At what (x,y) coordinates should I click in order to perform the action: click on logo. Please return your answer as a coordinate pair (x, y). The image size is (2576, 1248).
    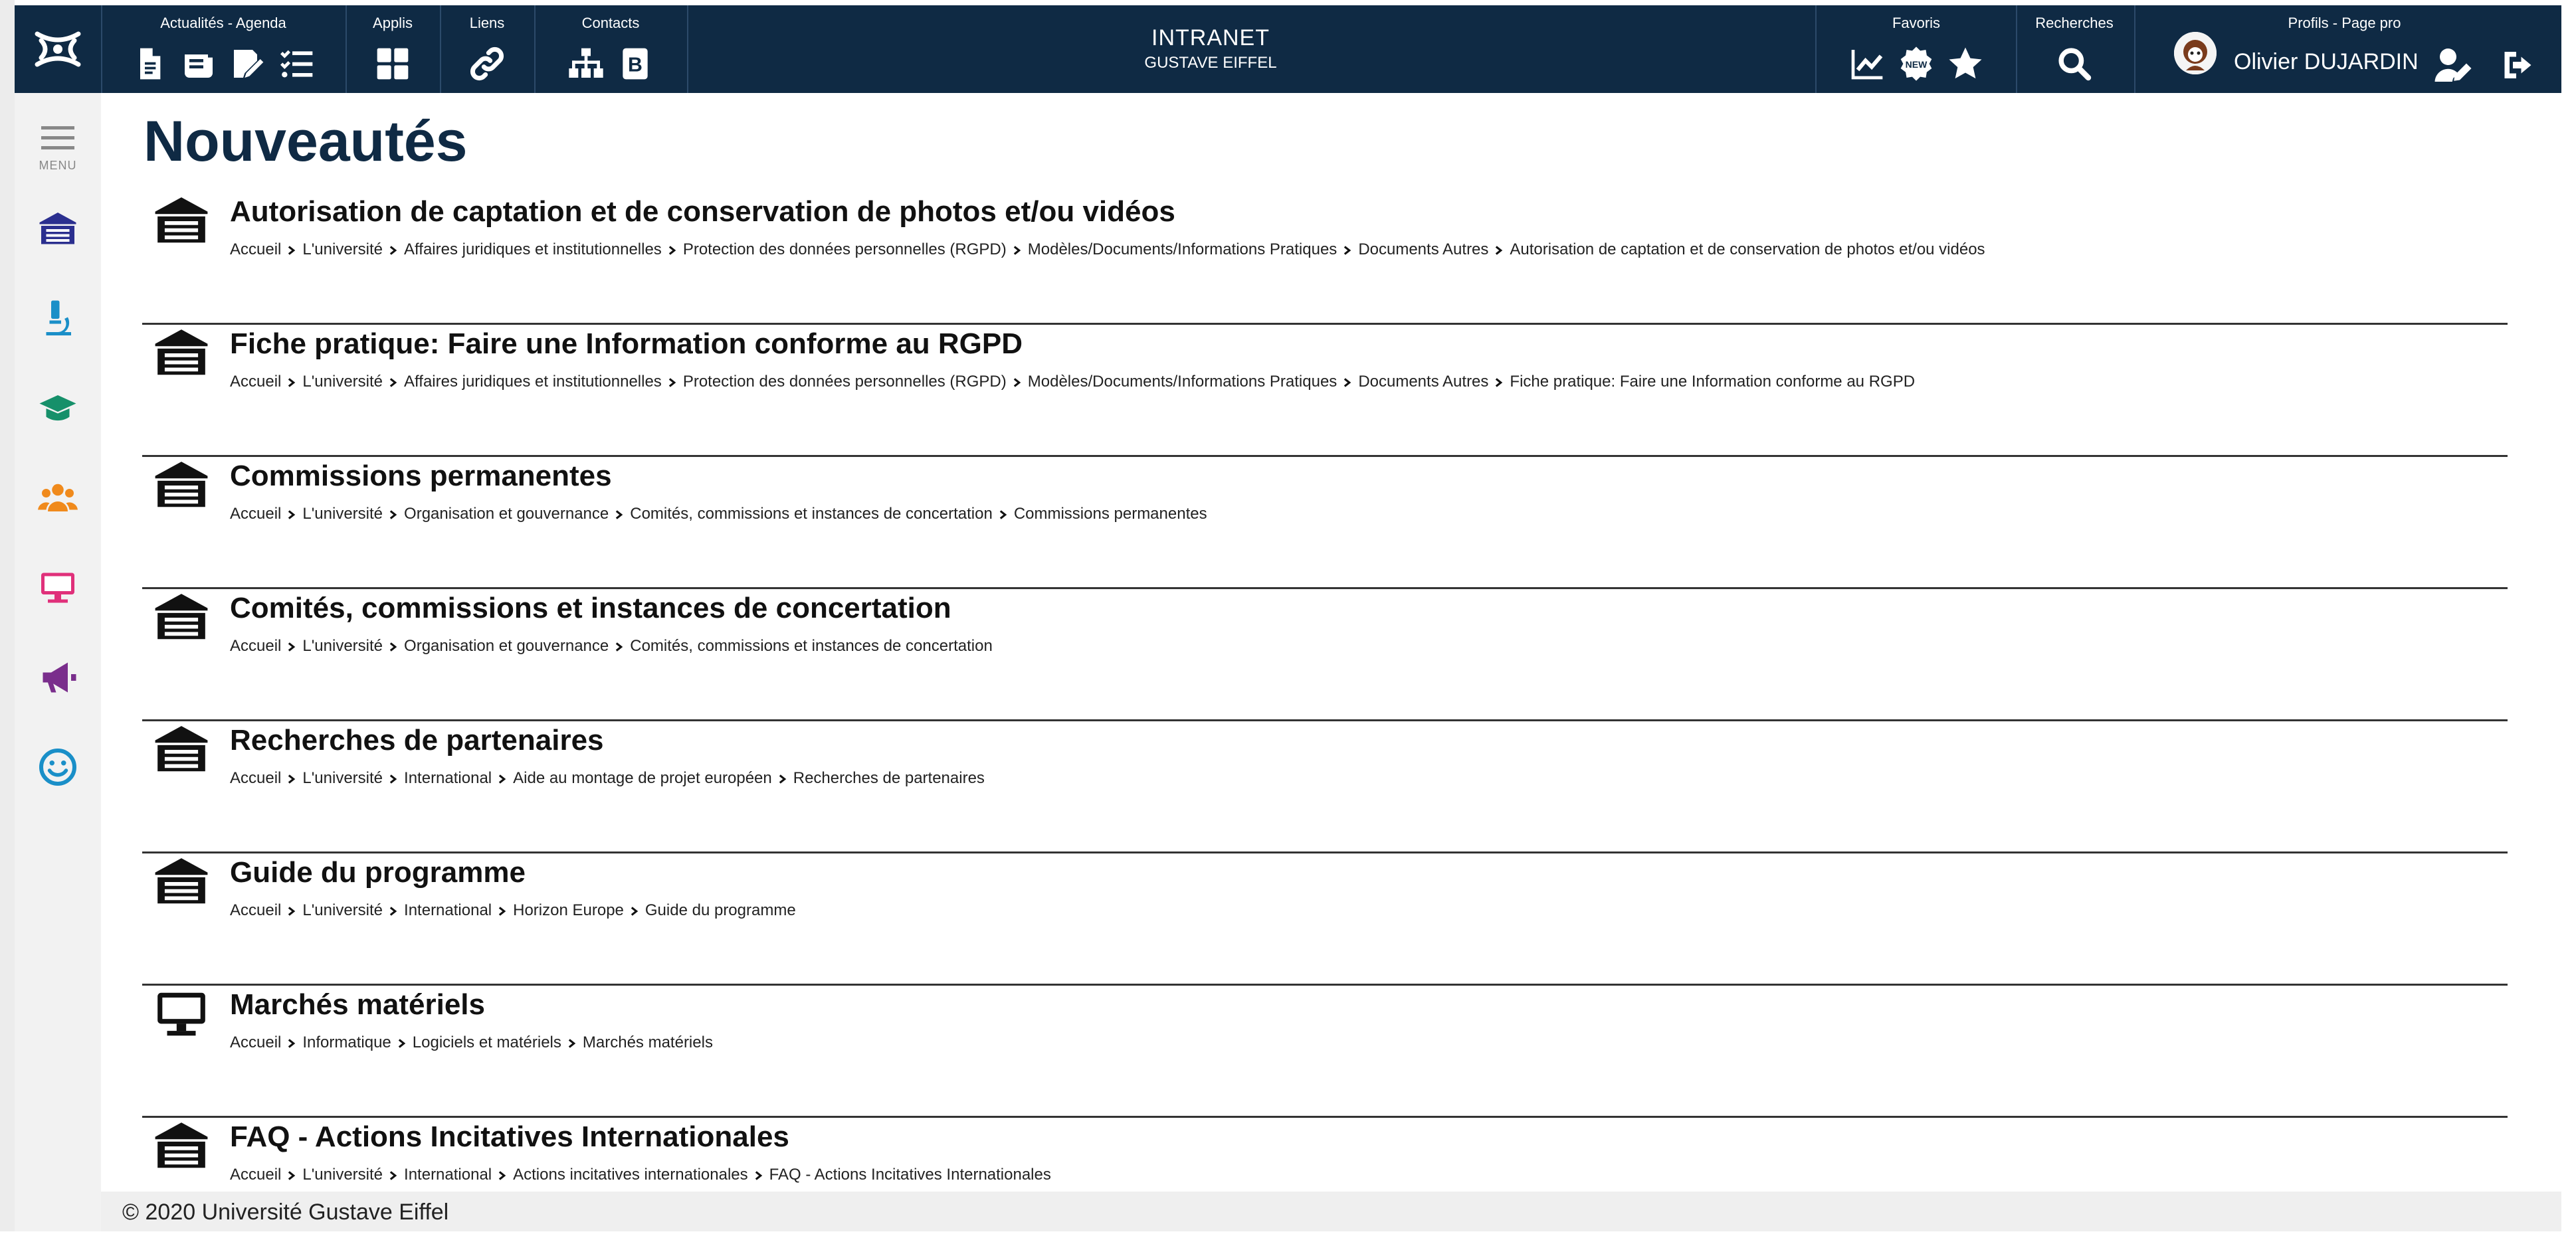
    Looking at the image, I should click on (59, 49).